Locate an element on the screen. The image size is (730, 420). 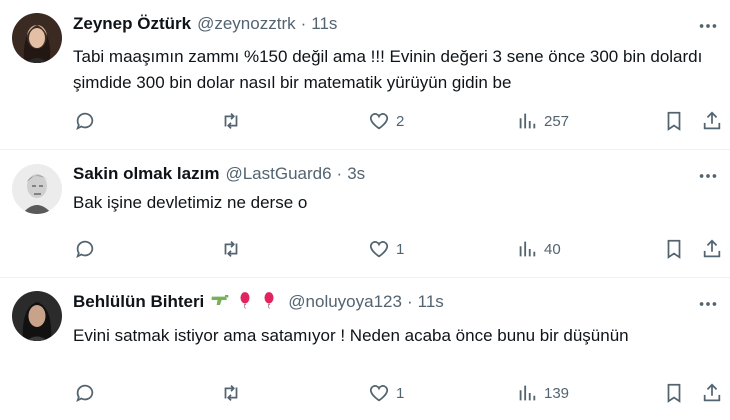
like-button: 2 is located at coordinates (386, 121).